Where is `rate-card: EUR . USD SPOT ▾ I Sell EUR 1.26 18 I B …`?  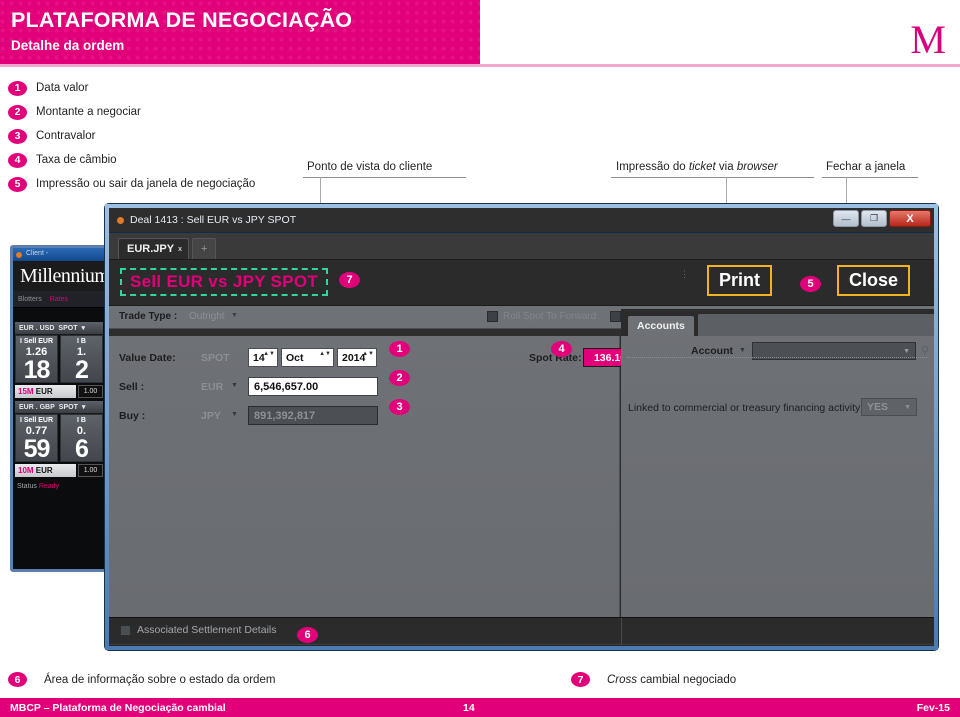 rate-card: EUR . USD SPOT ▾ I Sell EUR 1.26 18 I B … is located at coordinates (59, 360).